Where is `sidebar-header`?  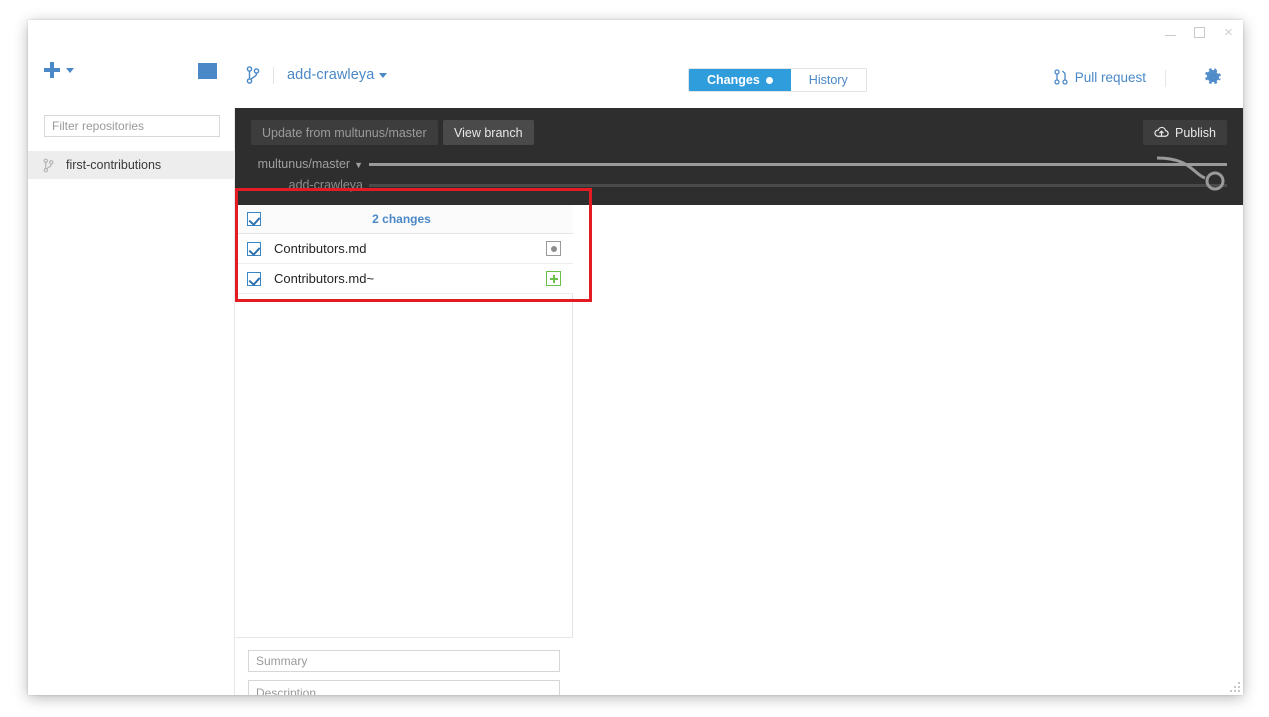 sidebar-header is located at coordinates (131, 76).